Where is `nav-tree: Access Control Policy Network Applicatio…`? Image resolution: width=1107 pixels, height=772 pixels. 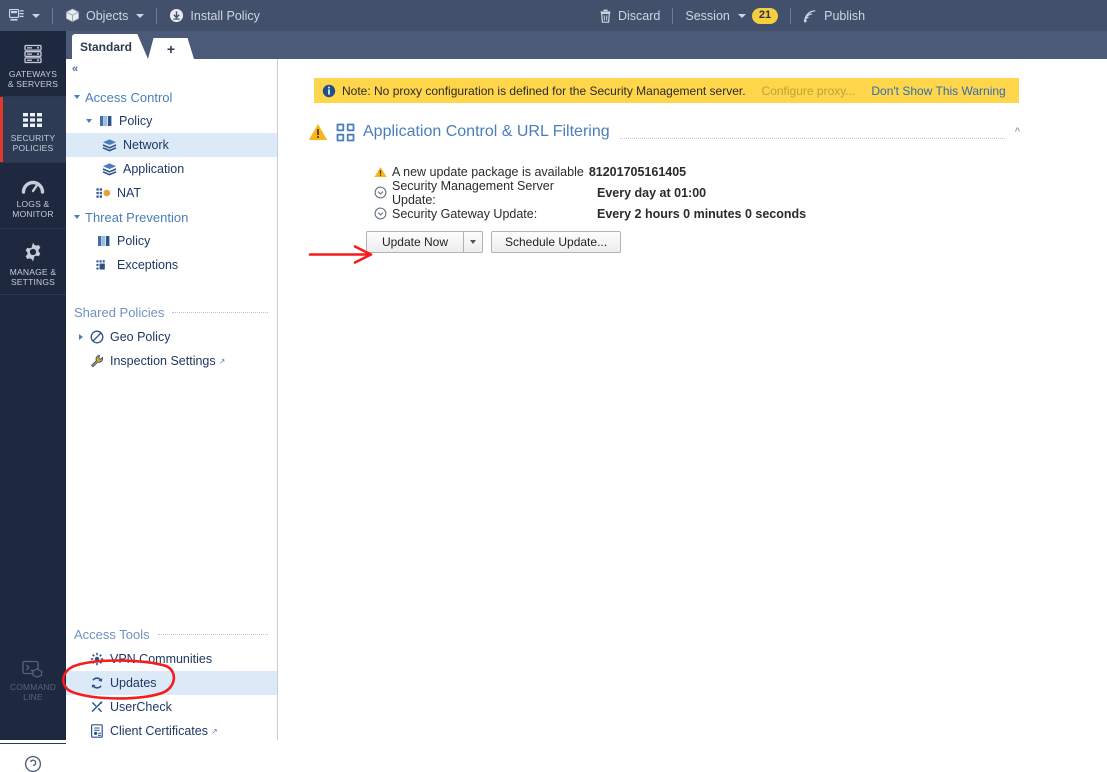 nav-tree: Access Control Policy Network Applicatio… is located at coordinates (171, 229).